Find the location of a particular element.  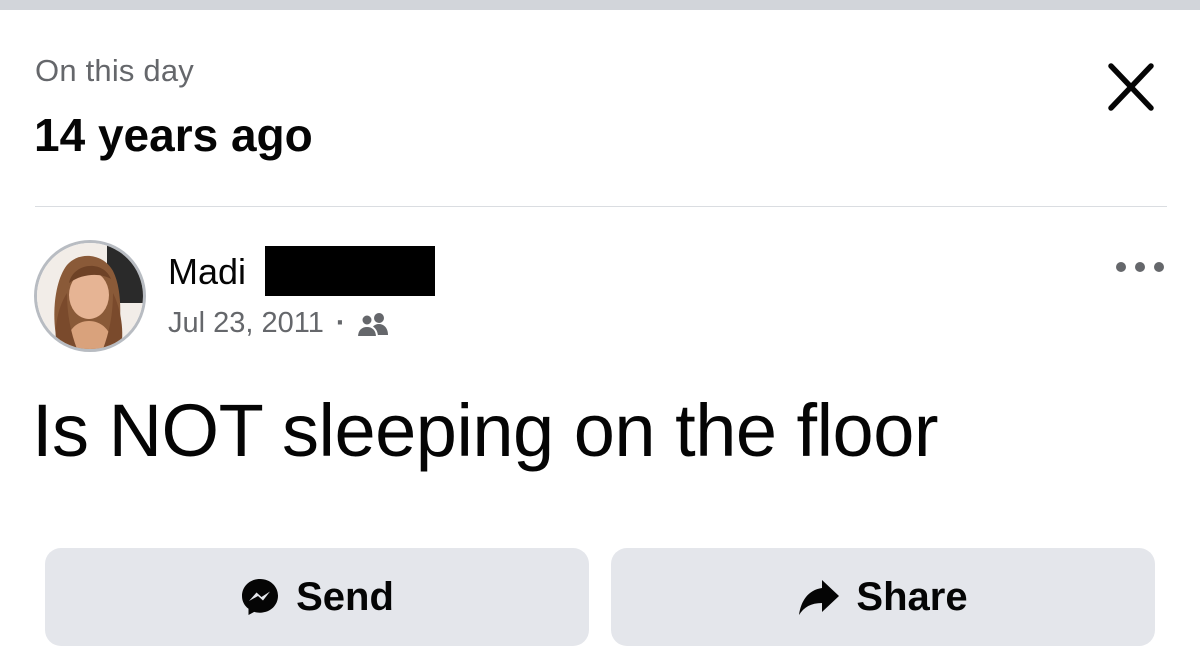

memory-headline: 14 years ago is located at coordinates (173, 135).